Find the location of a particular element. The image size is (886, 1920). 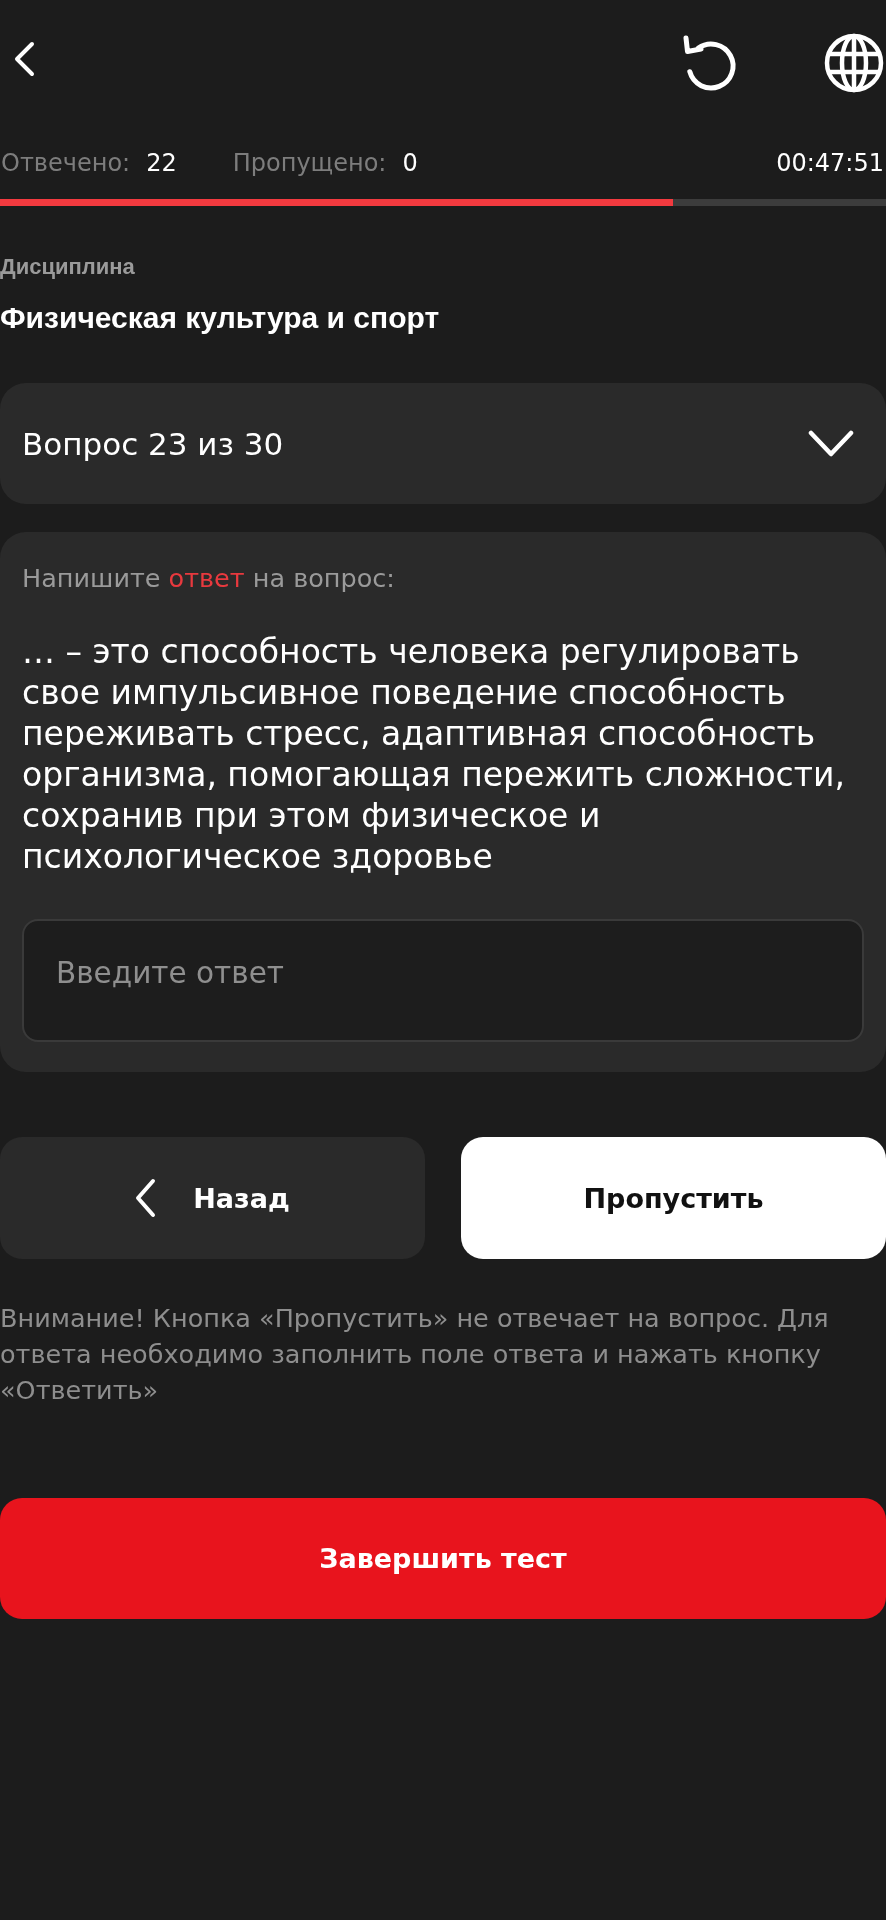

question-dropdown: Вопрос 23 из 30 is located at coordinates (443, 443).